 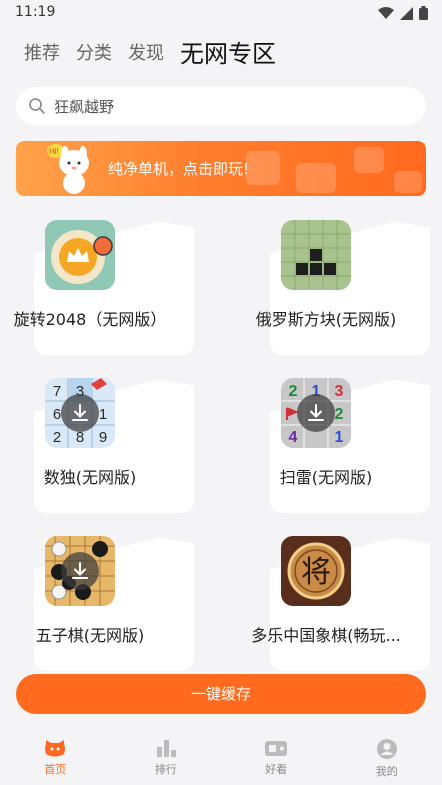 What do you see at coordinates (55, 748) in the screenshot?
I see `home-icon` at bounding box center [55, 748].